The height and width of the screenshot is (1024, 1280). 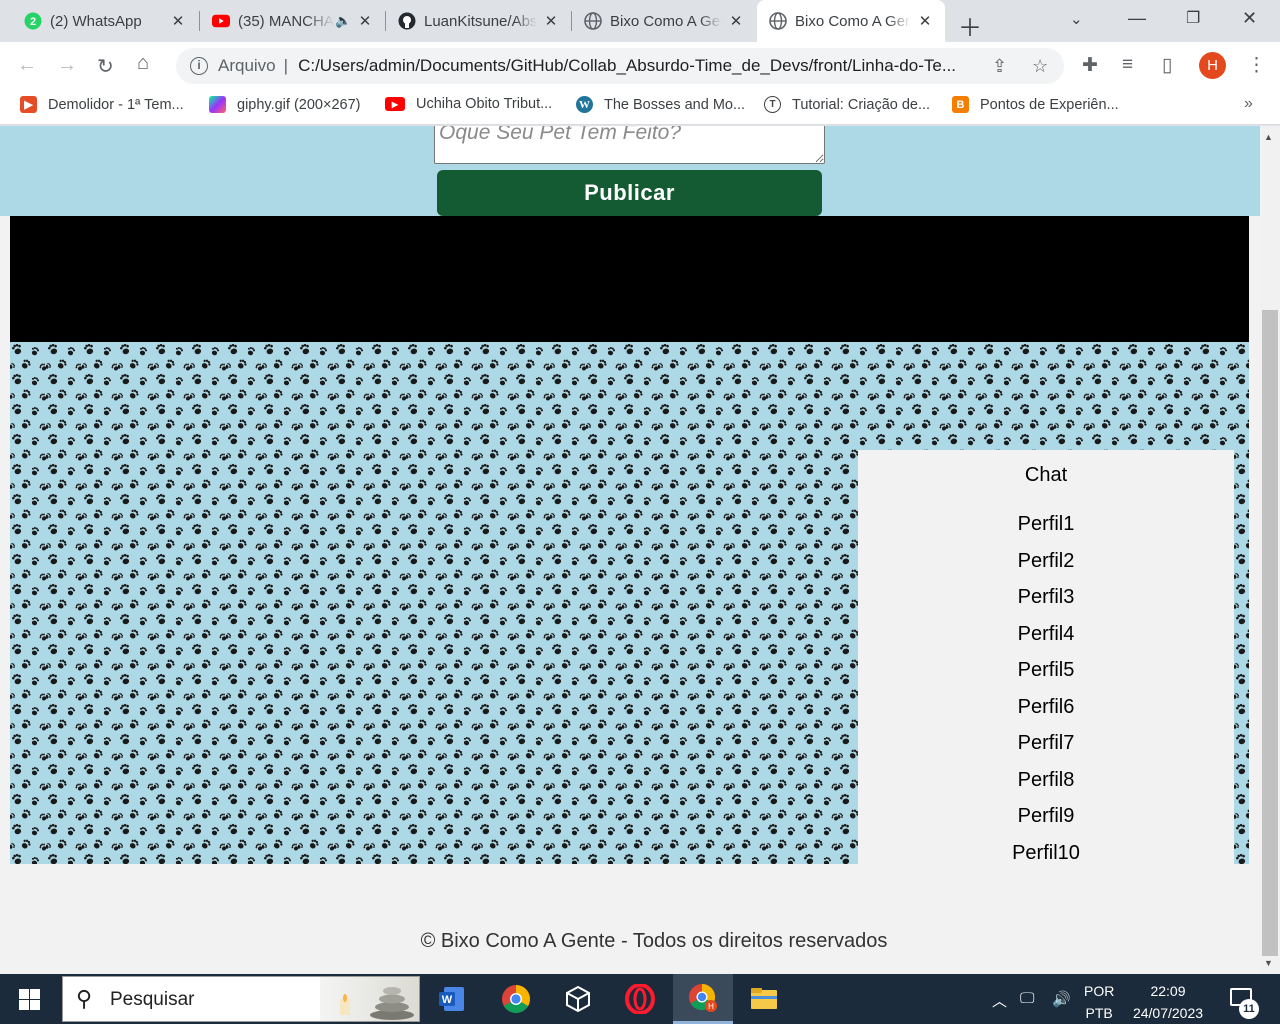 What do you see at coordinates (1046, 822) in the screenshot?
I see `chat-profile-item: Perfil9` at bounding box center [1046, 822].